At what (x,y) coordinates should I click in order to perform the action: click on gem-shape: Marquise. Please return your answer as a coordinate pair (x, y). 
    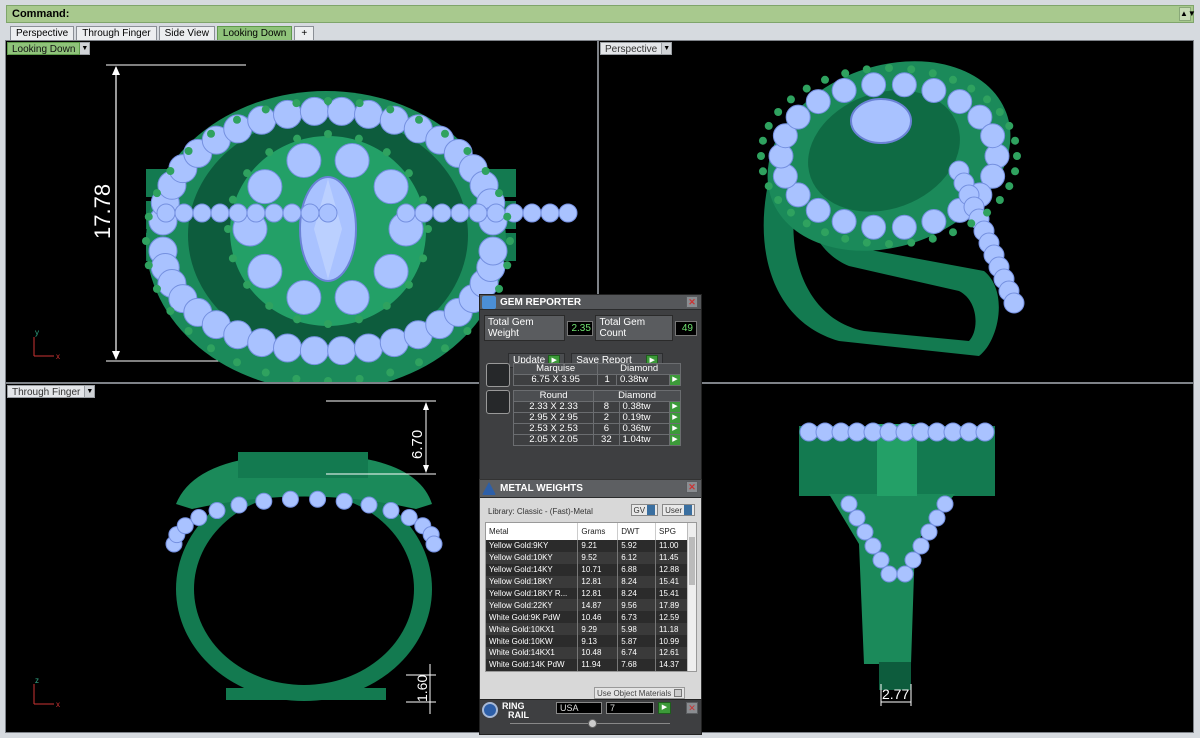
    Looking at the image, I should click on (555, 369).